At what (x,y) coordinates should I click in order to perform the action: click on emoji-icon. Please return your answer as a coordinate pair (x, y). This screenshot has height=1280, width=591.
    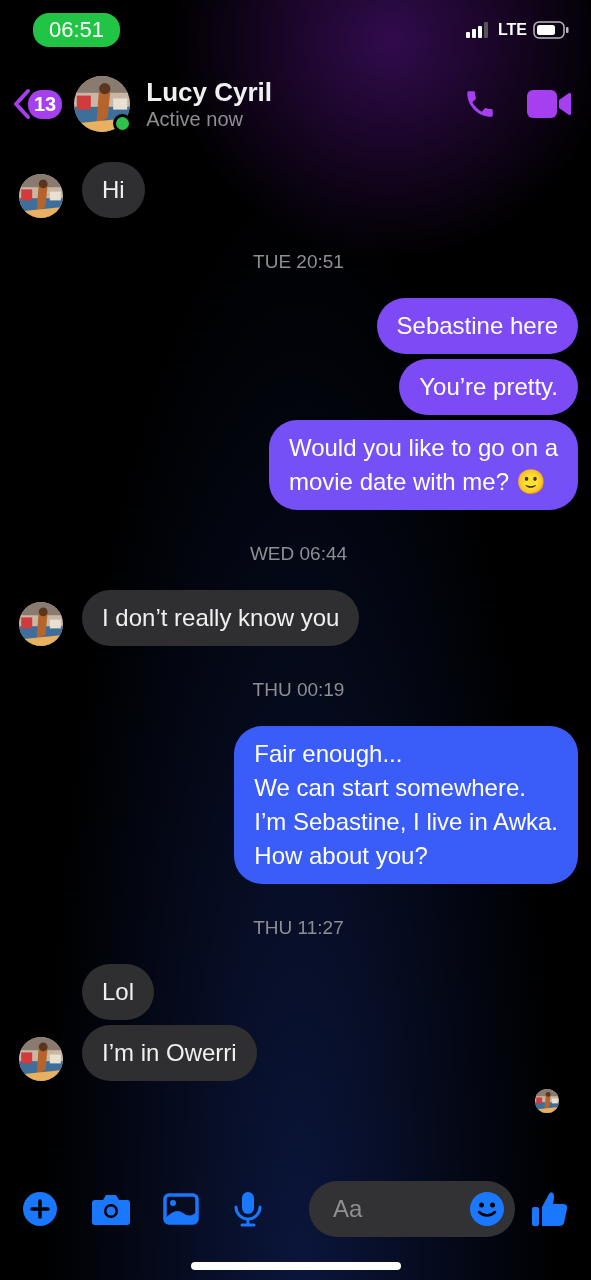
    Looking at the image, I should click on (487, 1209).